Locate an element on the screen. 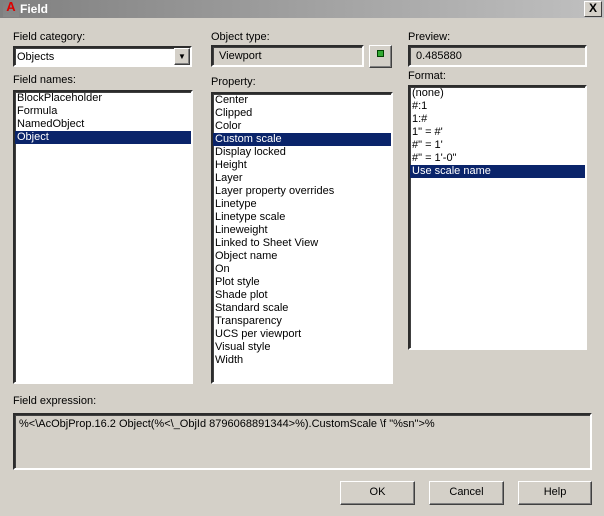 The height and width of the screenshot is (516, 604). select-object-icon is located at coordinates (380, 53).